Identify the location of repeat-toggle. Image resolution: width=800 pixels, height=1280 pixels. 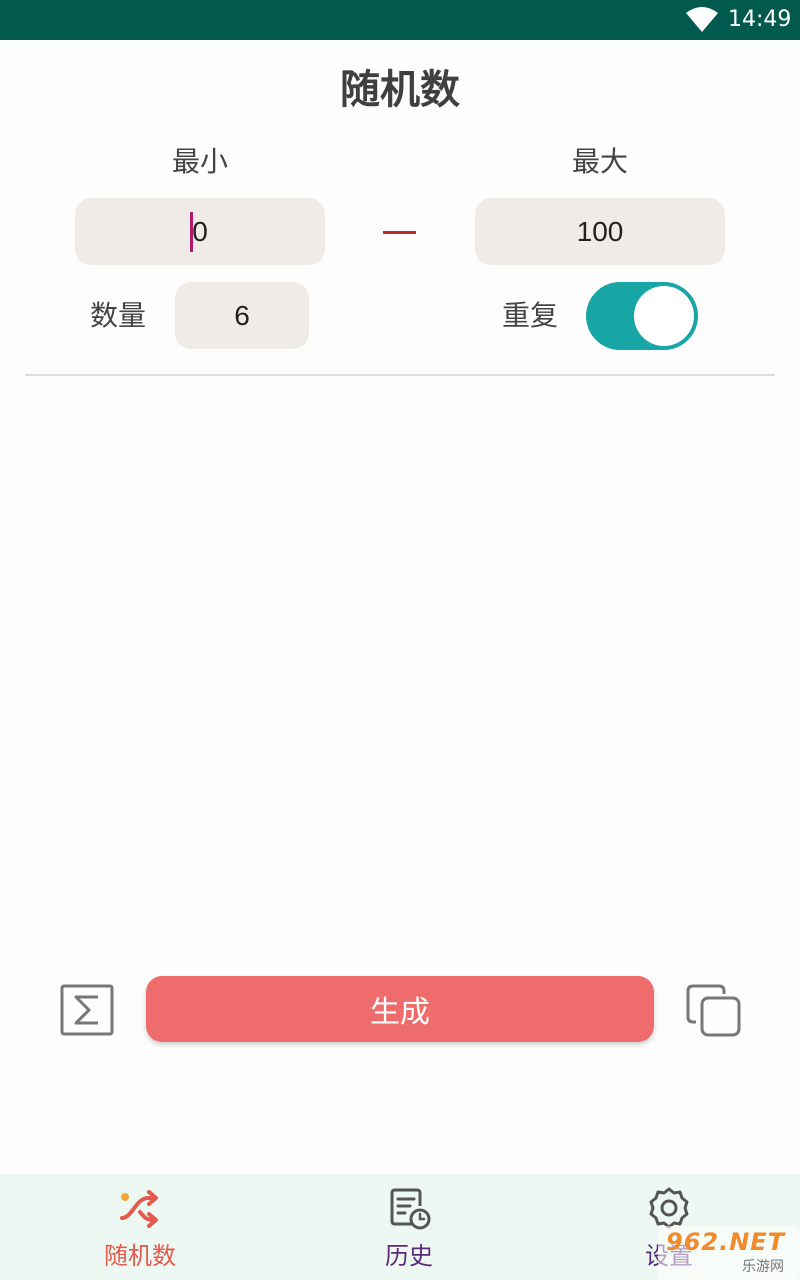
(642, 316).